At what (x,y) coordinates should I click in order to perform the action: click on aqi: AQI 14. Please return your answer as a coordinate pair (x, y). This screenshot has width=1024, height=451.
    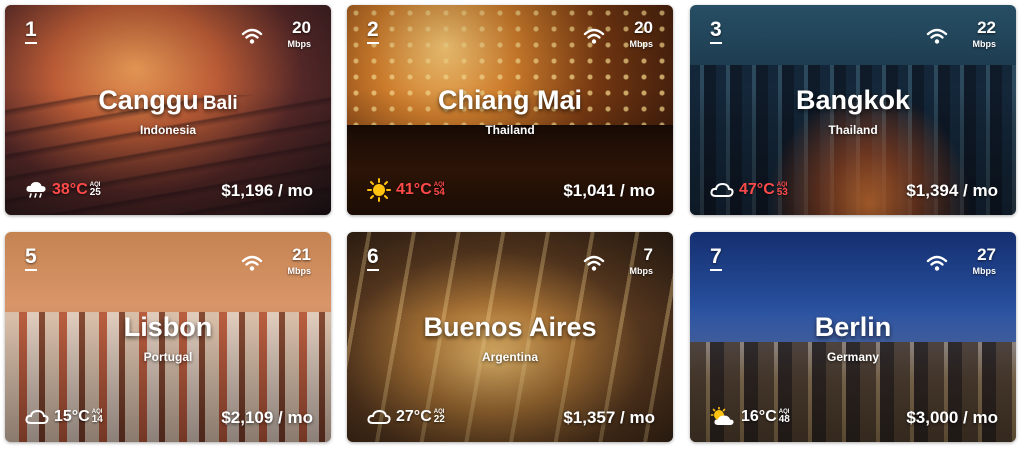
    Looking at the image, I should click on (97, 417).